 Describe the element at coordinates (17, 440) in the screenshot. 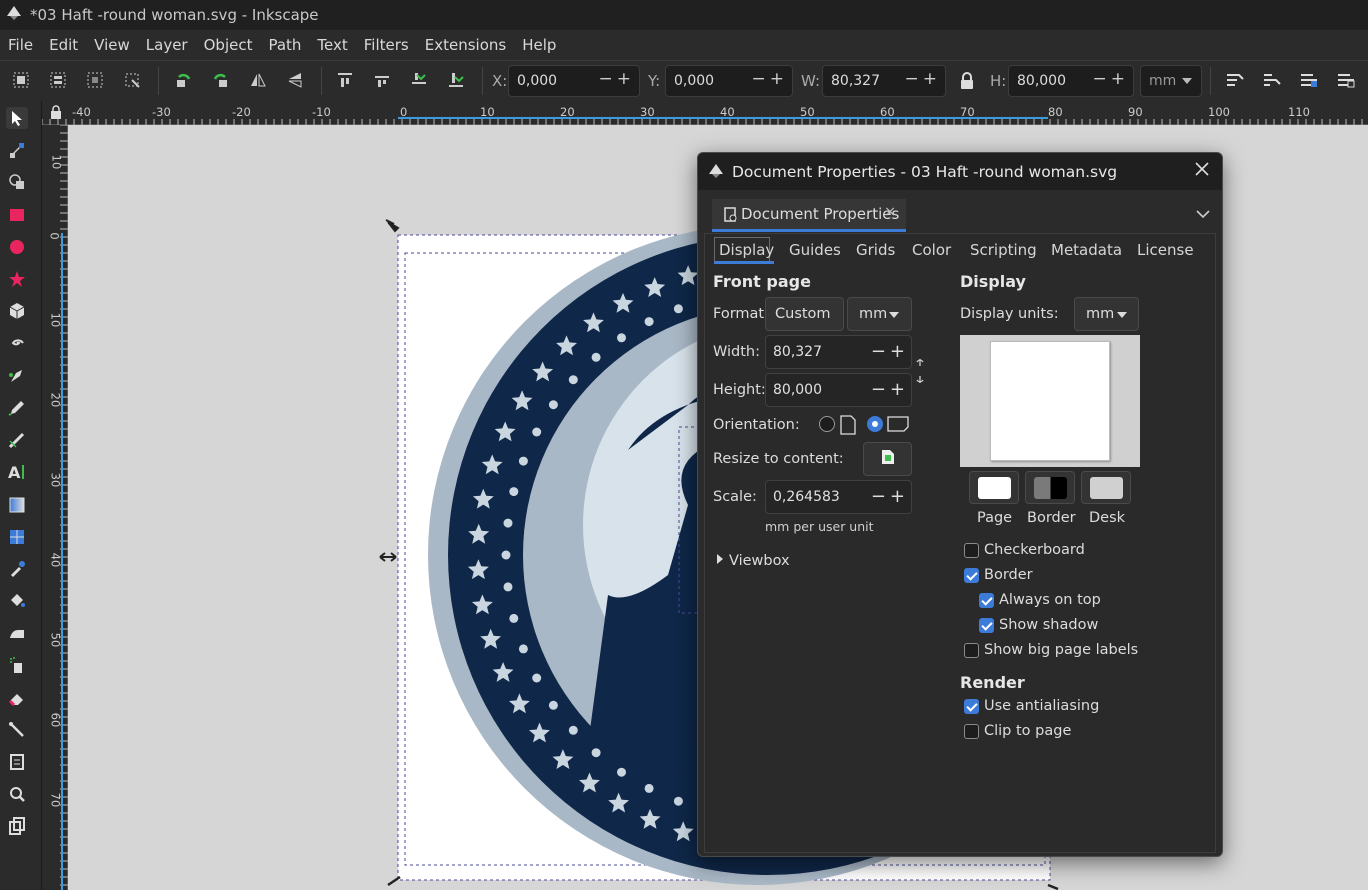

I see `calligraphy-tool-icon` at that location.